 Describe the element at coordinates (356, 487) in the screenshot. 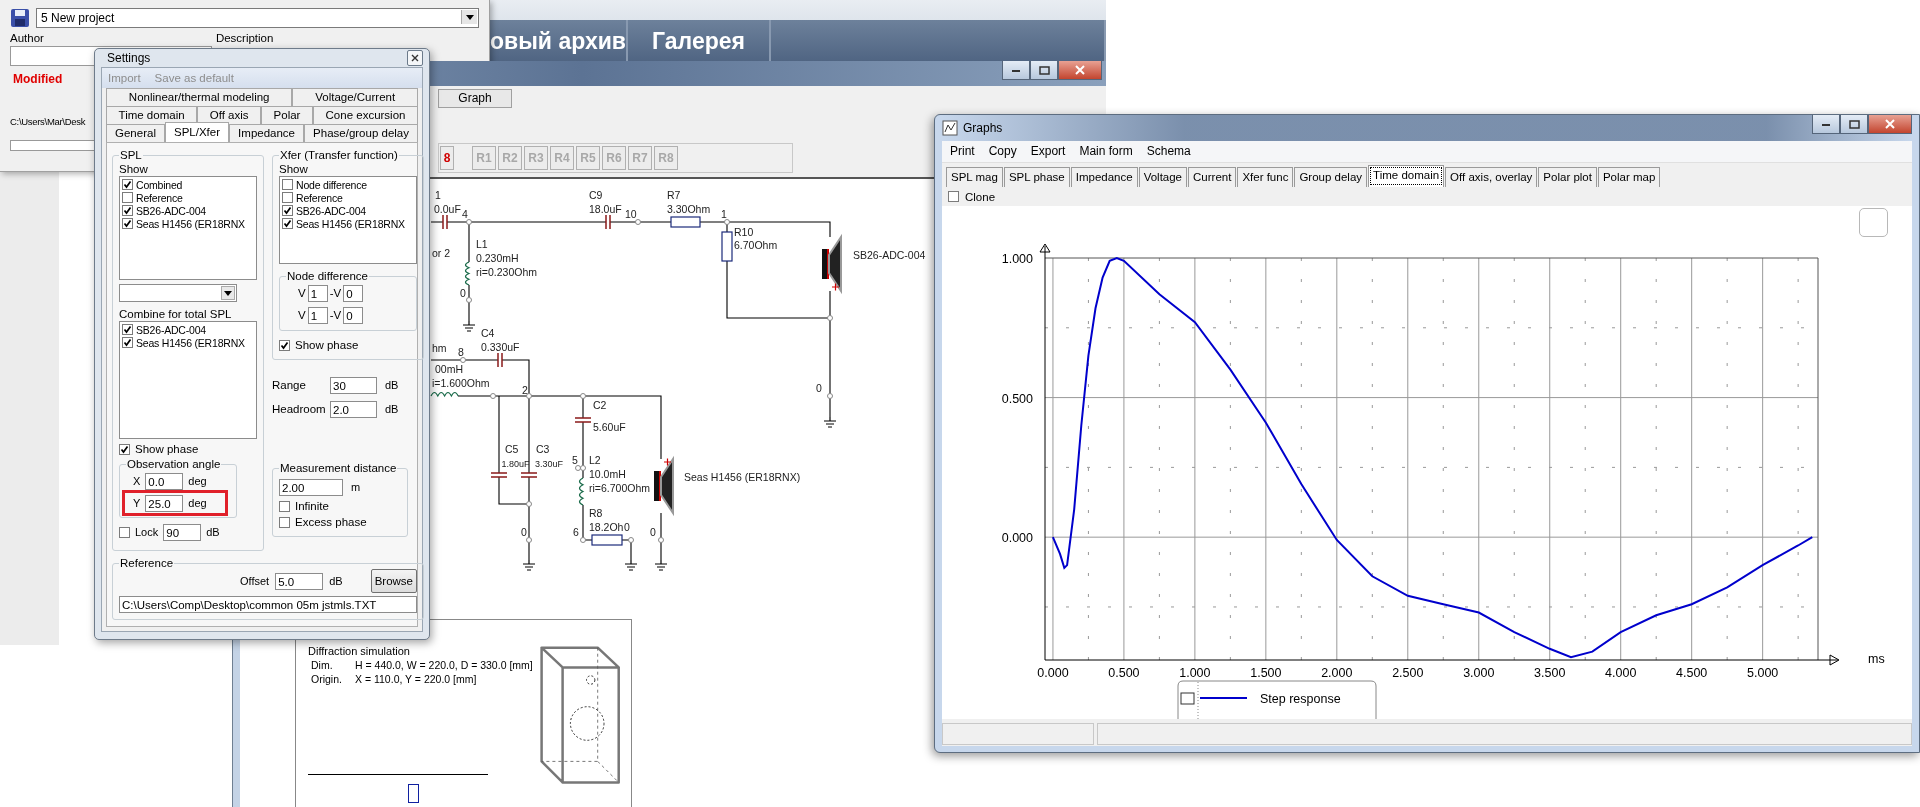

I see `unit-label: m` at that location.